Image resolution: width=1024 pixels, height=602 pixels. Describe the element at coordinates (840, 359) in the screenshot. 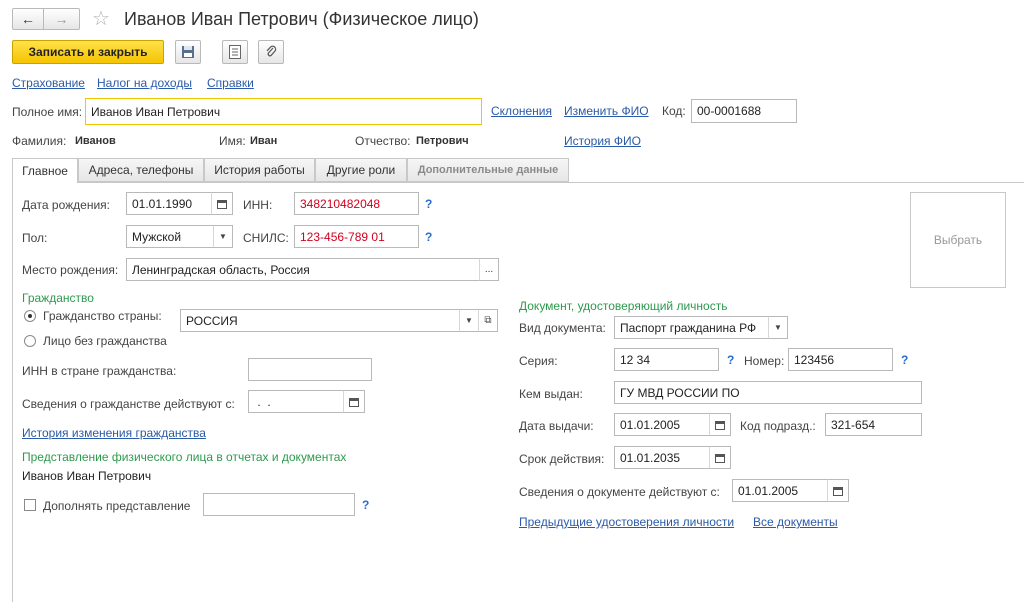

I see `number-input` at that location.